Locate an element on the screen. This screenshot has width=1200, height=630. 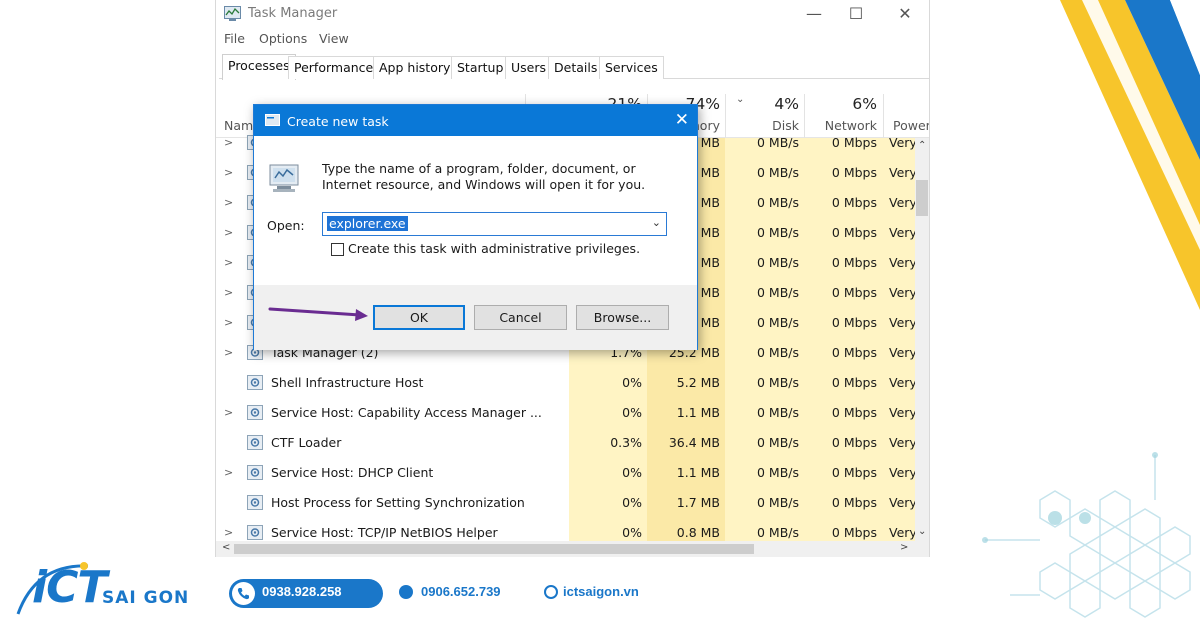
secondary-phone-number: 0906.652.739 is located at coordinates (461, 591).